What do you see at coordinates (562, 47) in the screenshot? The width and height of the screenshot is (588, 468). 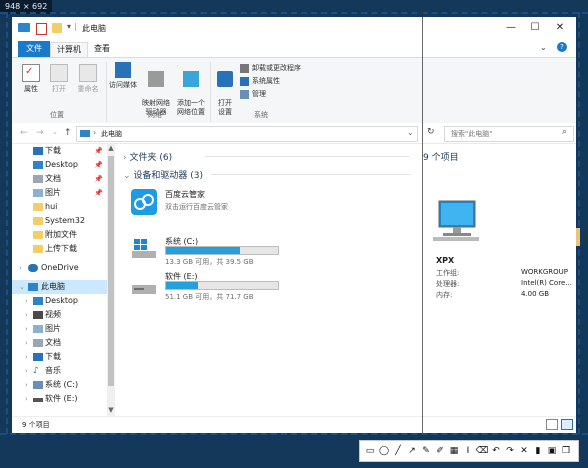 I see `help-icon: ?` at bounding box center [562, 47].